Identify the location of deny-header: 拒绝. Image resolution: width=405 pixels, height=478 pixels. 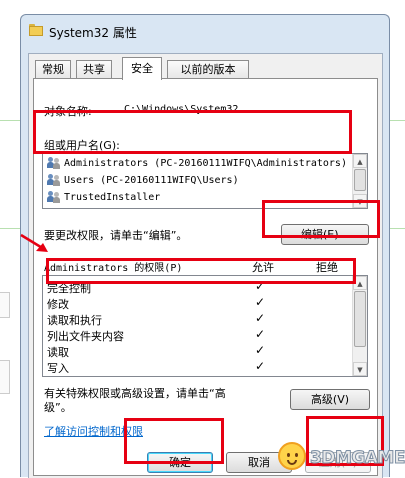
(327, 267).